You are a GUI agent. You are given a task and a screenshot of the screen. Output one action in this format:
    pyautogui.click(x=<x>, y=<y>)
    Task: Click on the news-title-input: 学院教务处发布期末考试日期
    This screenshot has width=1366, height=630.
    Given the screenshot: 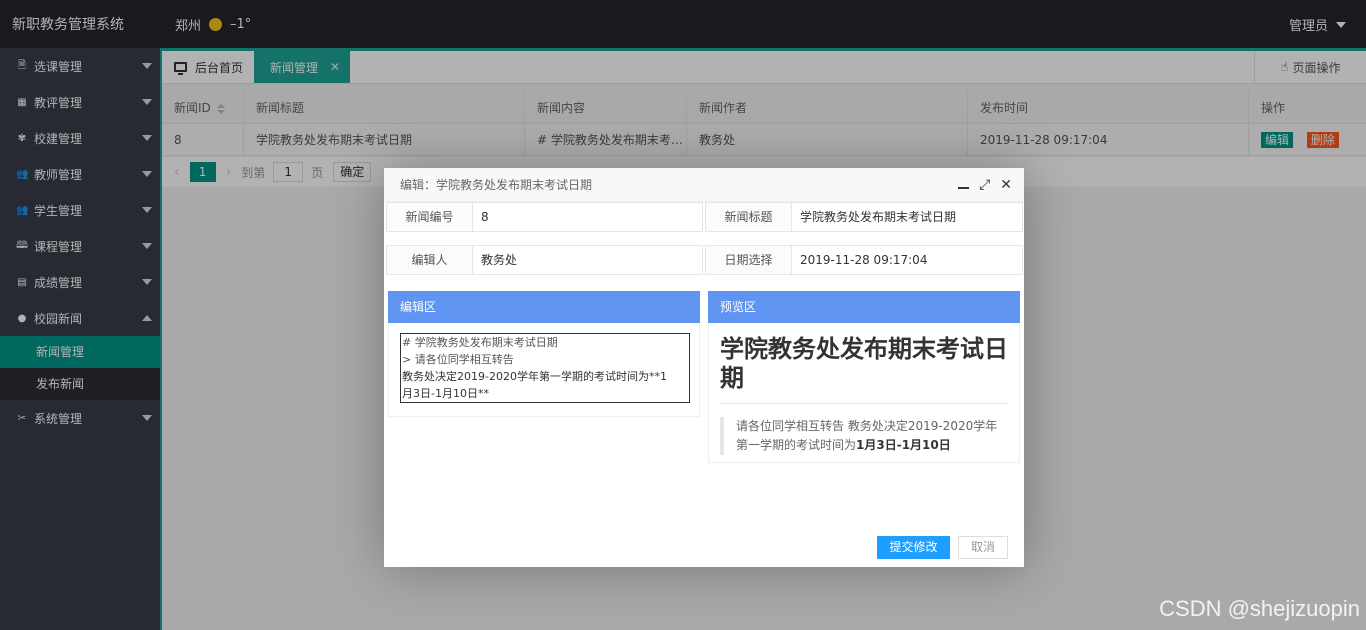 What is the action you would take?
    pyautogui.click(x=907, y=217)
    